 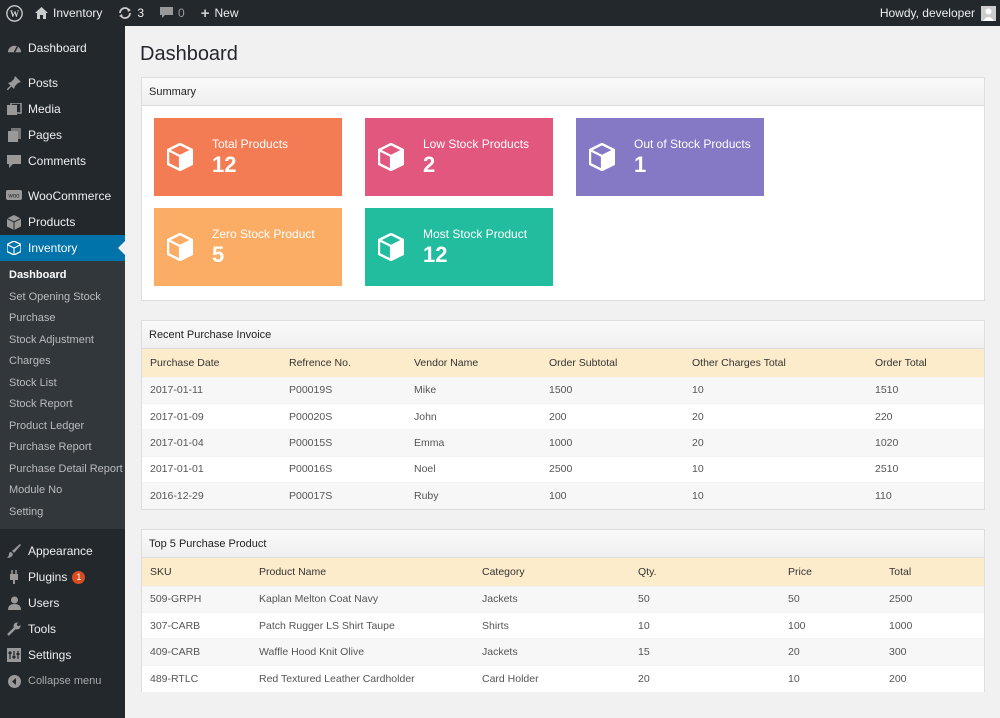 I want to click on submenu-setting: Setting, so click(x=62, y=513).